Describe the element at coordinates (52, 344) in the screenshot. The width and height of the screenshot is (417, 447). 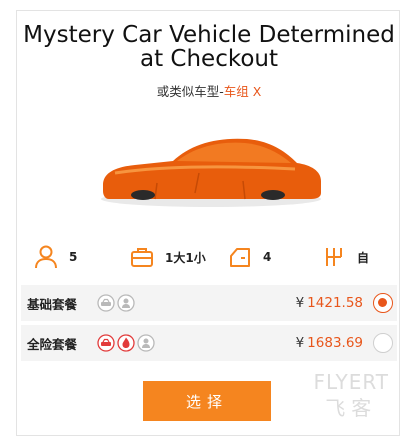
I see `package-name: 全险套餐` at that location.